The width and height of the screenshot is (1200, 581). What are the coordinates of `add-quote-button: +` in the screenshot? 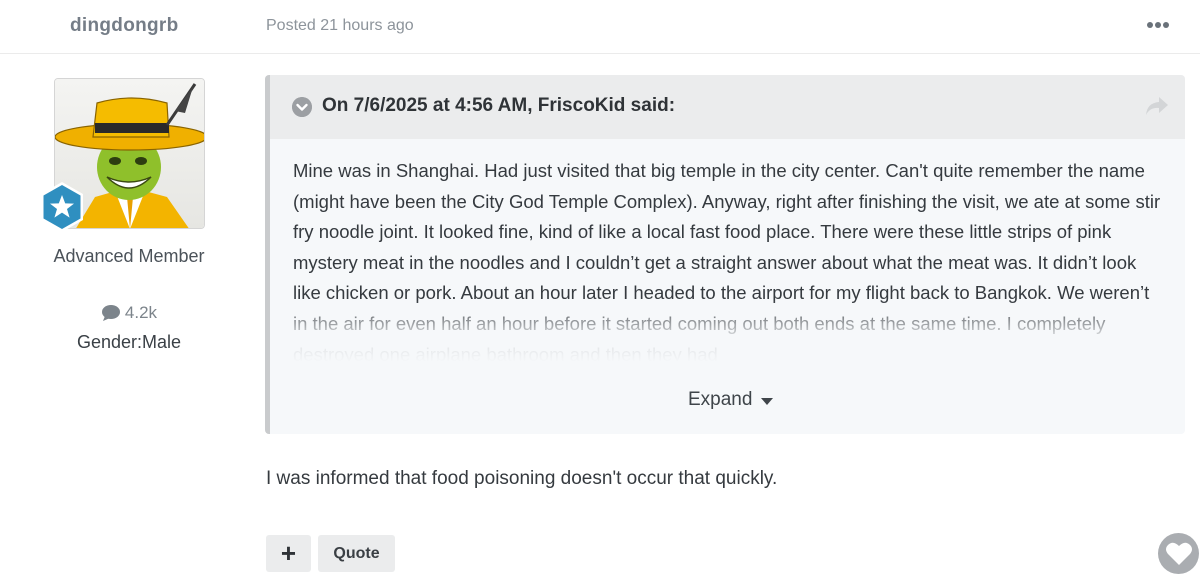 It's located at (288, 553).